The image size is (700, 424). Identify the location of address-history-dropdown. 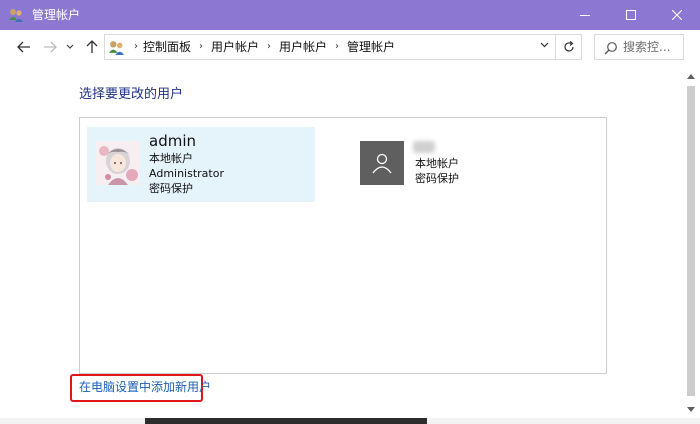
(544, 47).